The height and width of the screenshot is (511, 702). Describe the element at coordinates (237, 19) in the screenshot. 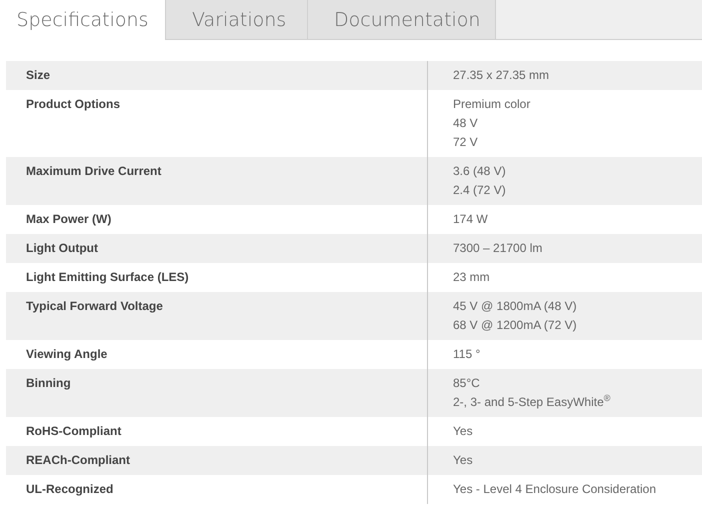

I see `tab: Variations` at that location.